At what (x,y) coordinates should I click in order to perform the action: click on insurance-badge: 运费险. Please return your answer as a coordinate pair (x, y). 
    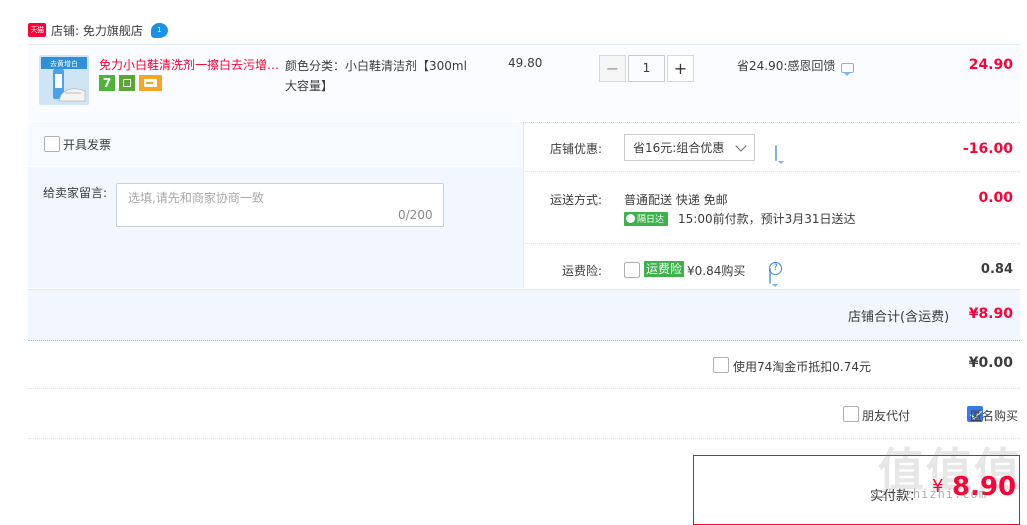
    Looking at the image, I should click on (664, 269).